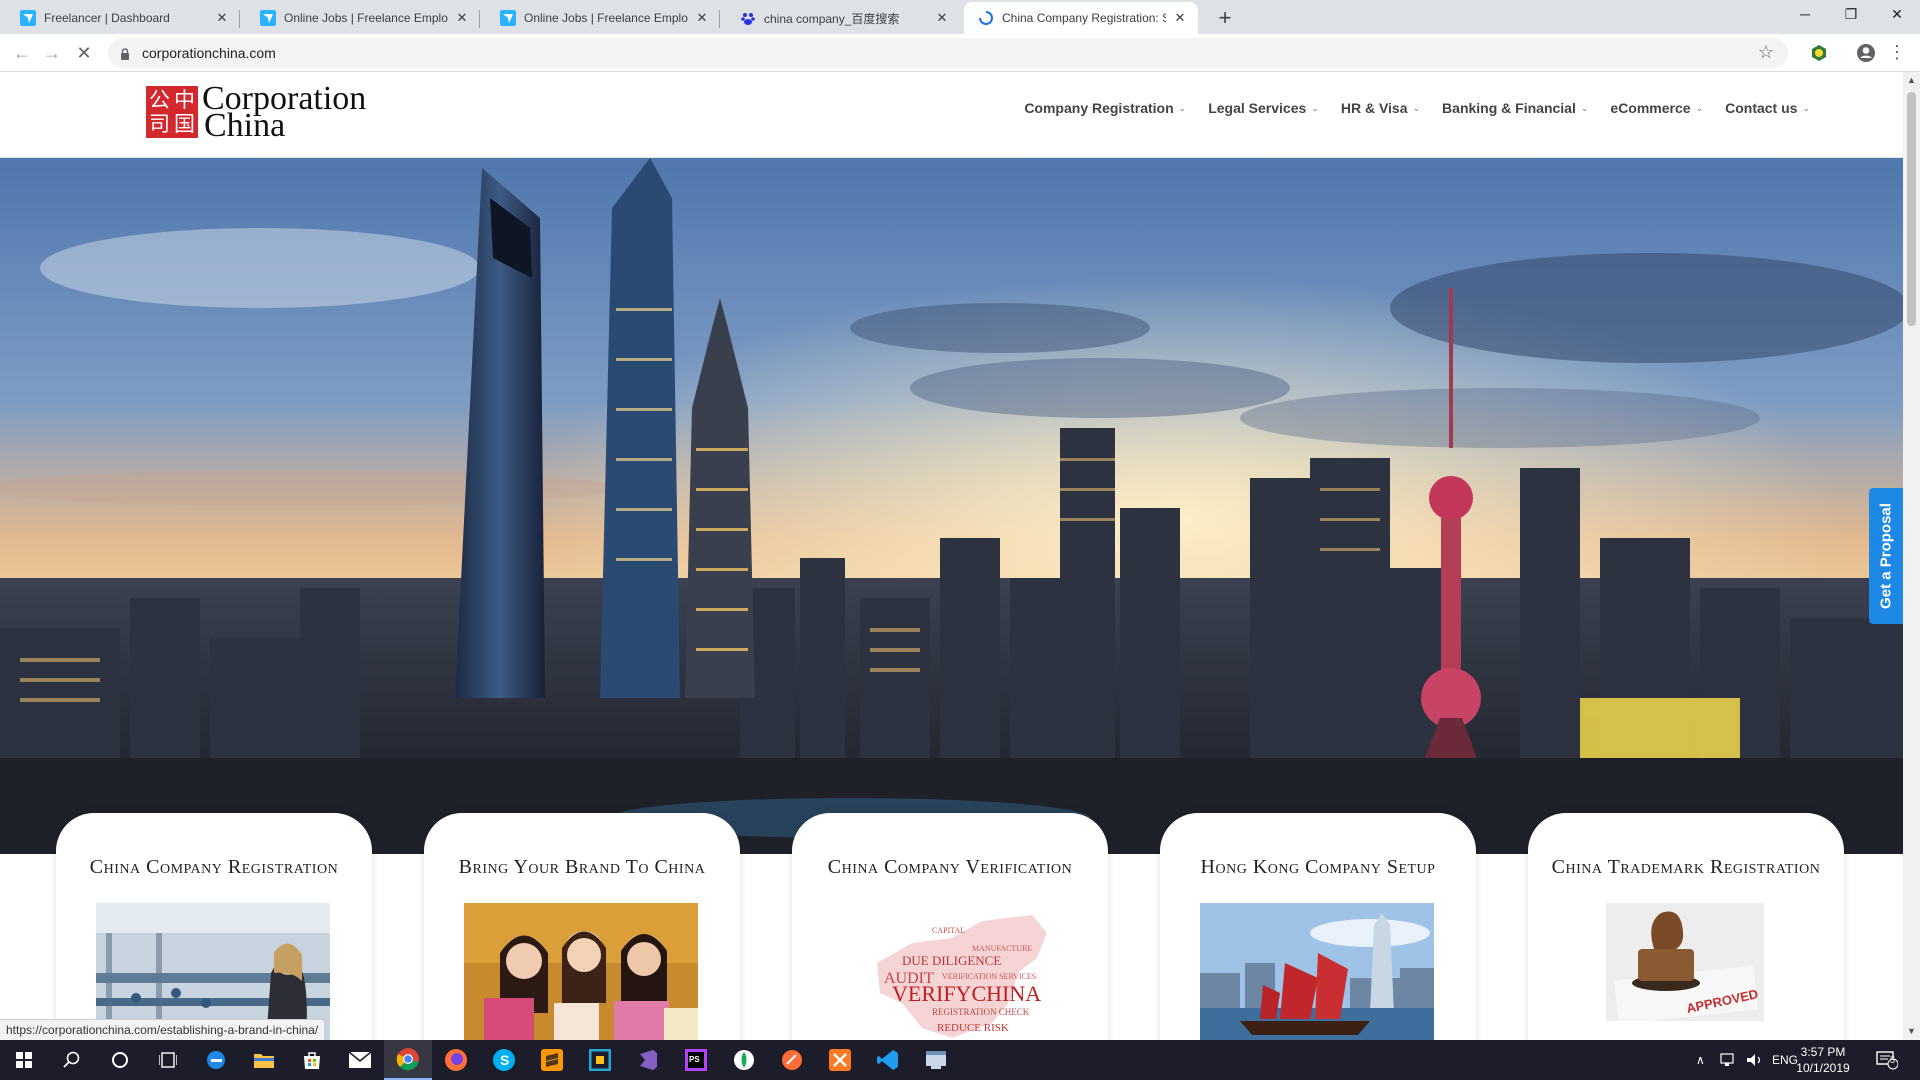  I want to click on freelancer-icon, so click(508, 18).